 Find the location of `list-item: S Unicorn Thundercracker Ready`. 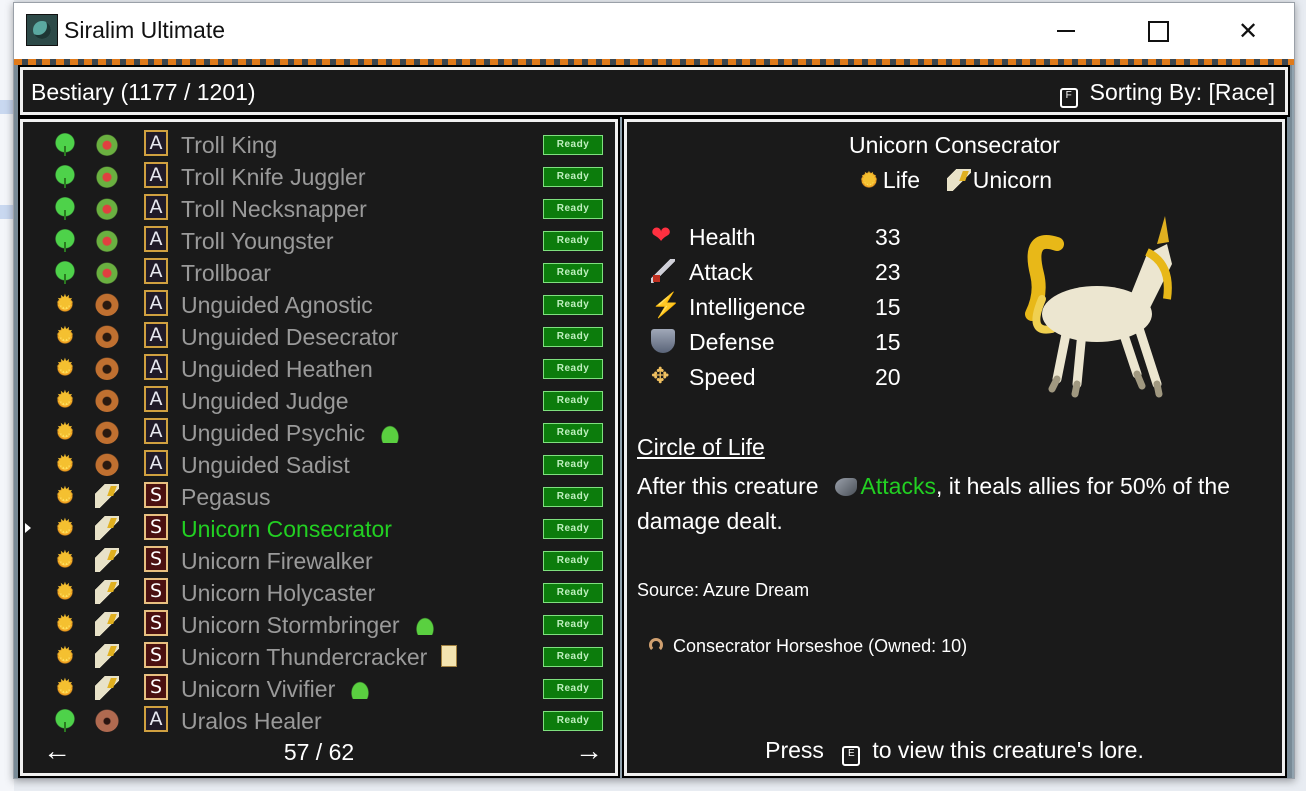

list-item: S Unicorn Thundercracker Ready is located at coordinates (319, 656).